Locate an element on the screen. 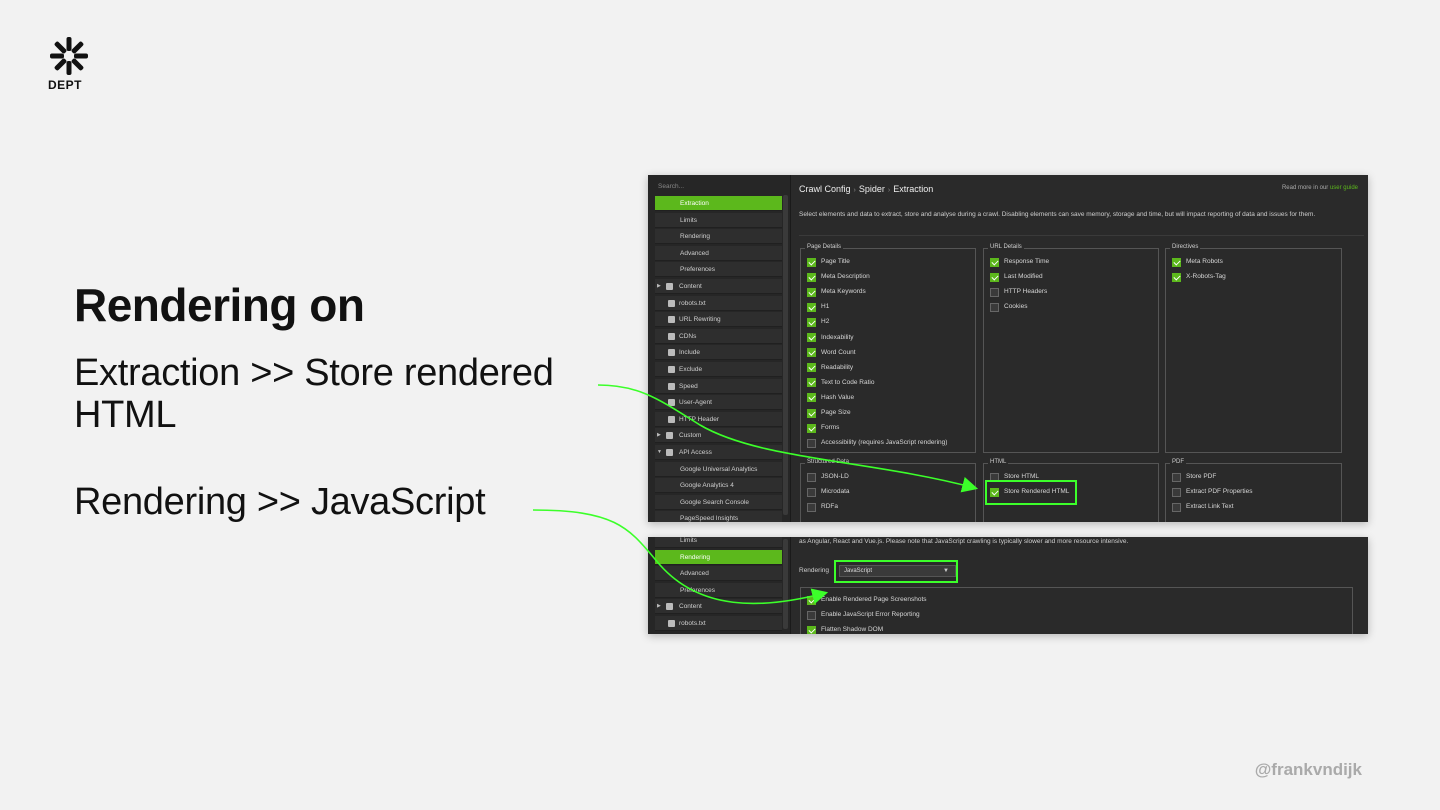 The image size is (1440, 810). breadcrumb-spider: Spider is located at coordinates (872, 189).